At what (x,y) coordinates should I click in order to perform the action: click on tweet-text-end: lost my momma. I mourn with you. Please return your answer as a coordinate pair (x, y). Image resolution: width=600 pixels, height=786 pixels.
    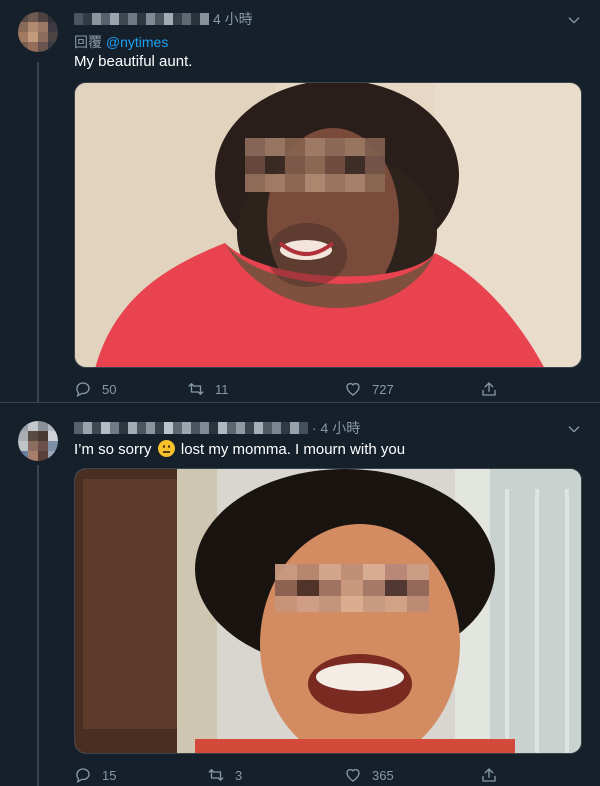
    Looking at the image, I should click on (293, 449).